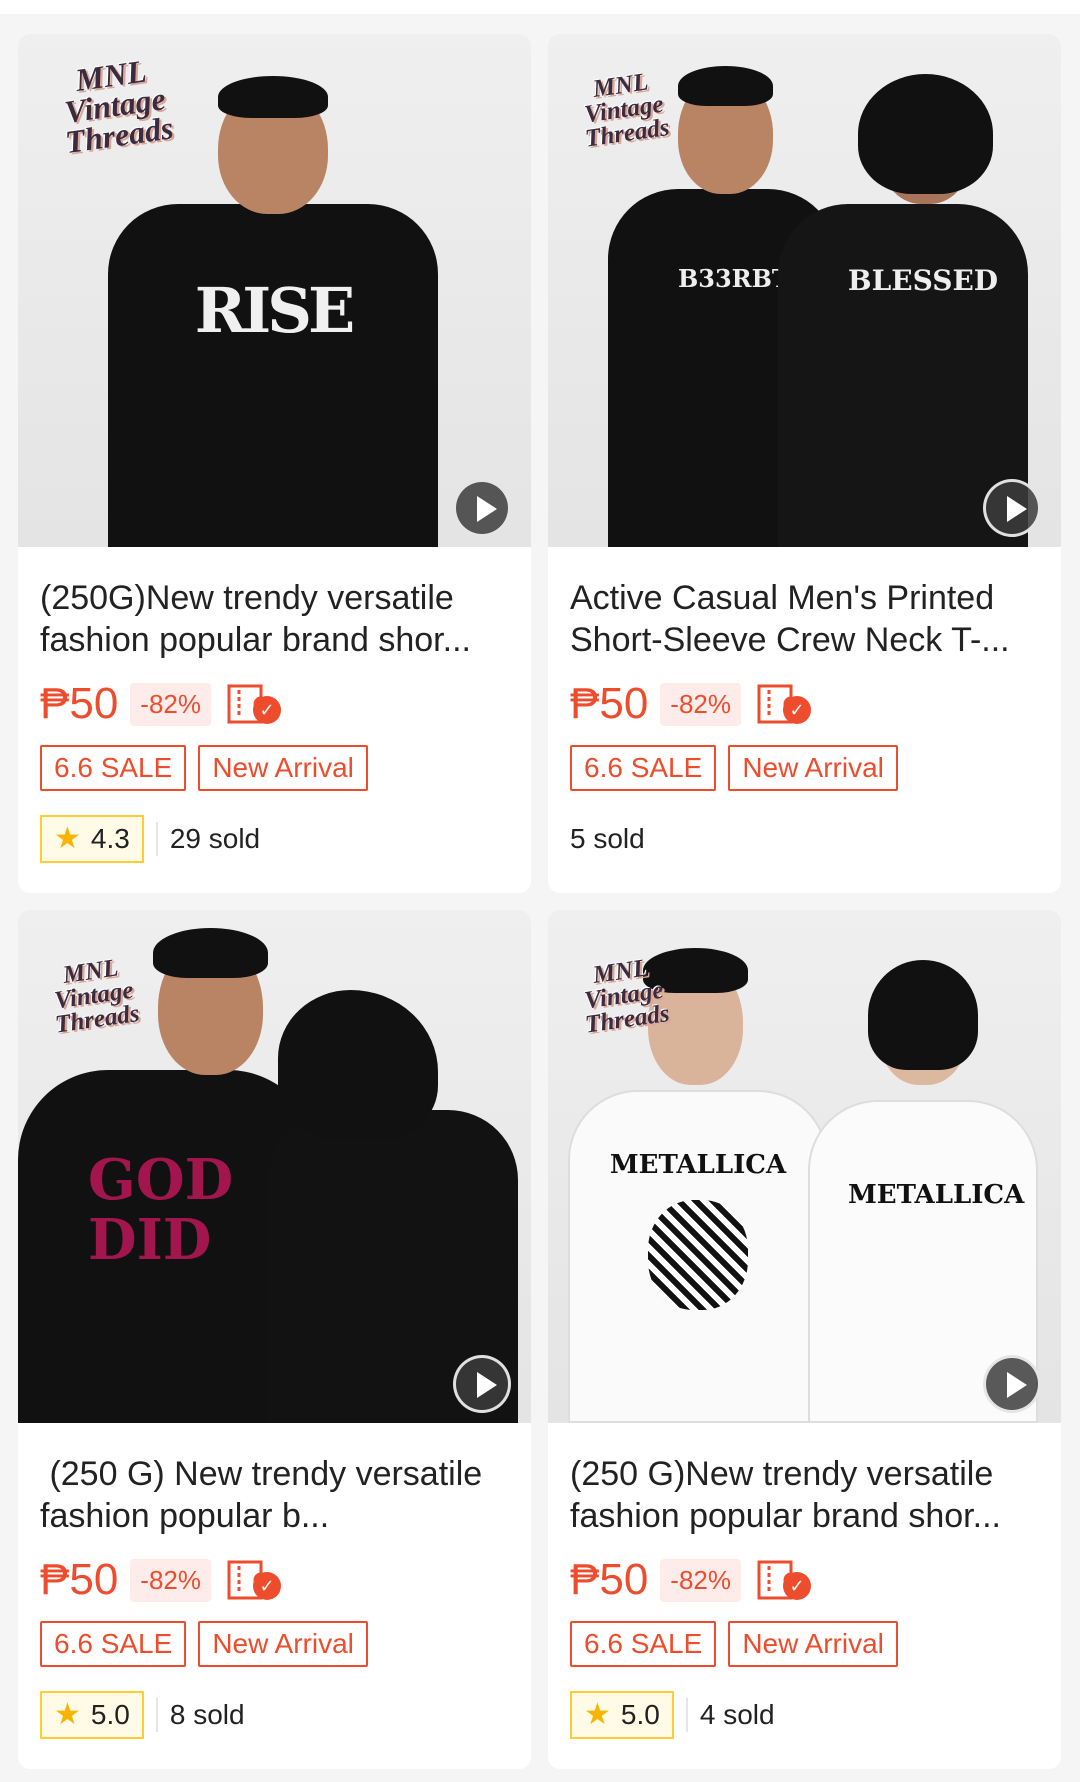  Describe the element at coordinates (274, 1715) in the screenshot. I see `rating-sold-row: ★ 5.0 8 sold` at that location.